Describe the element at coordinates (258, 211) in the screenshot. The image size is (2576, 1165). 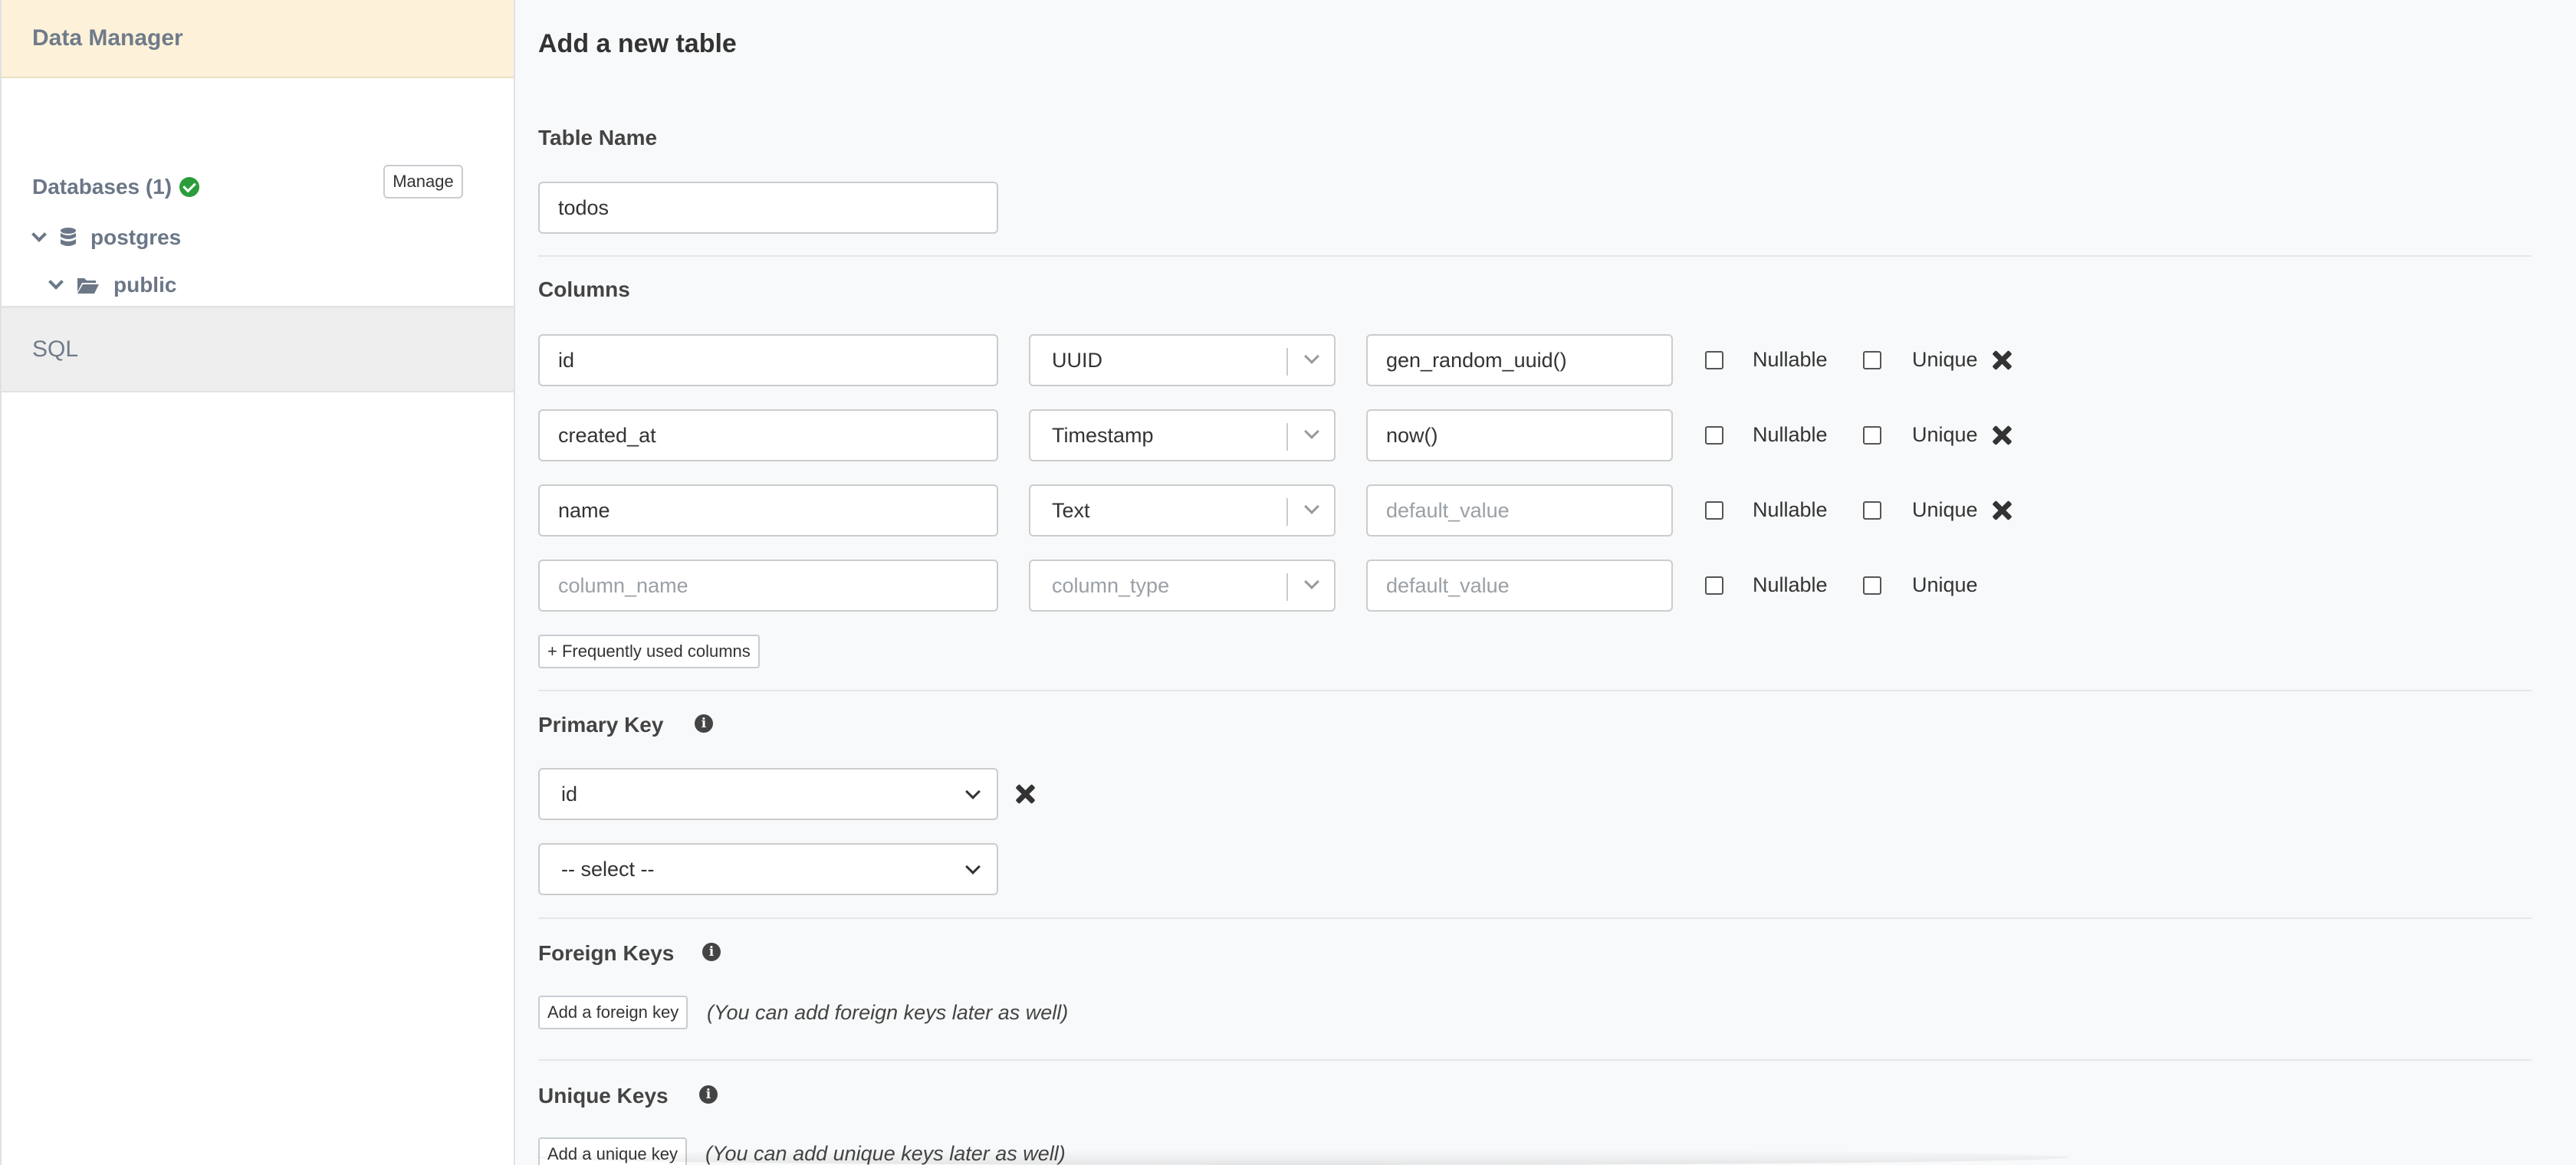
I see `databases-section: Databases (1) Manage postgres public` at that location.